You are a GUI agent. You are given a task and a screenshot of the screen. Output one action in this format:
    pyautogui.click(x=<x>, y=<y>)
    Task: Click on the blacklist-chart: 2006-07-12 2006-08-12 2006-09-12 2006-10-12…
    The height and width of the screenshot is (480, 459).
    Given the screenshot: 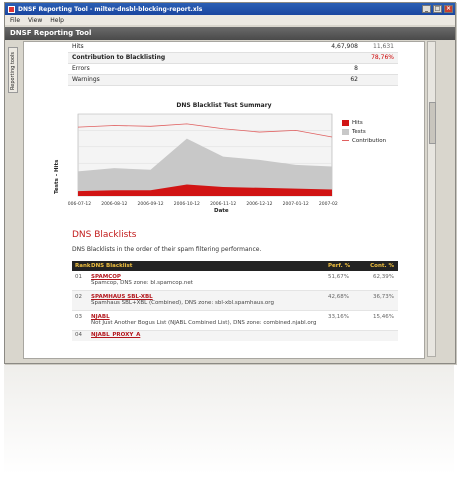 What is the action you would take?
    pyautogui.click(x=203, y=160)
    